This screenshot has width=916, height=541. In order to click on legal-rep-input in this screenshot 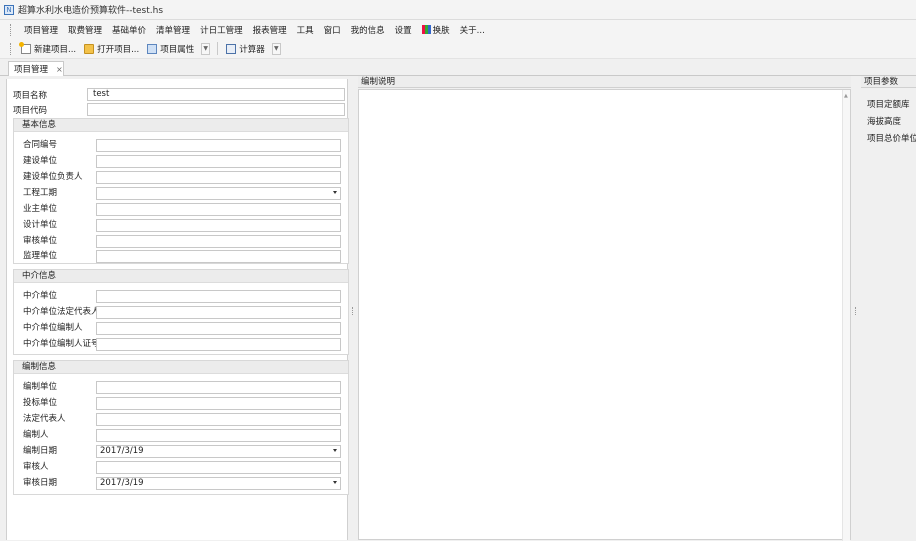, I will do `click(218, 419)`.